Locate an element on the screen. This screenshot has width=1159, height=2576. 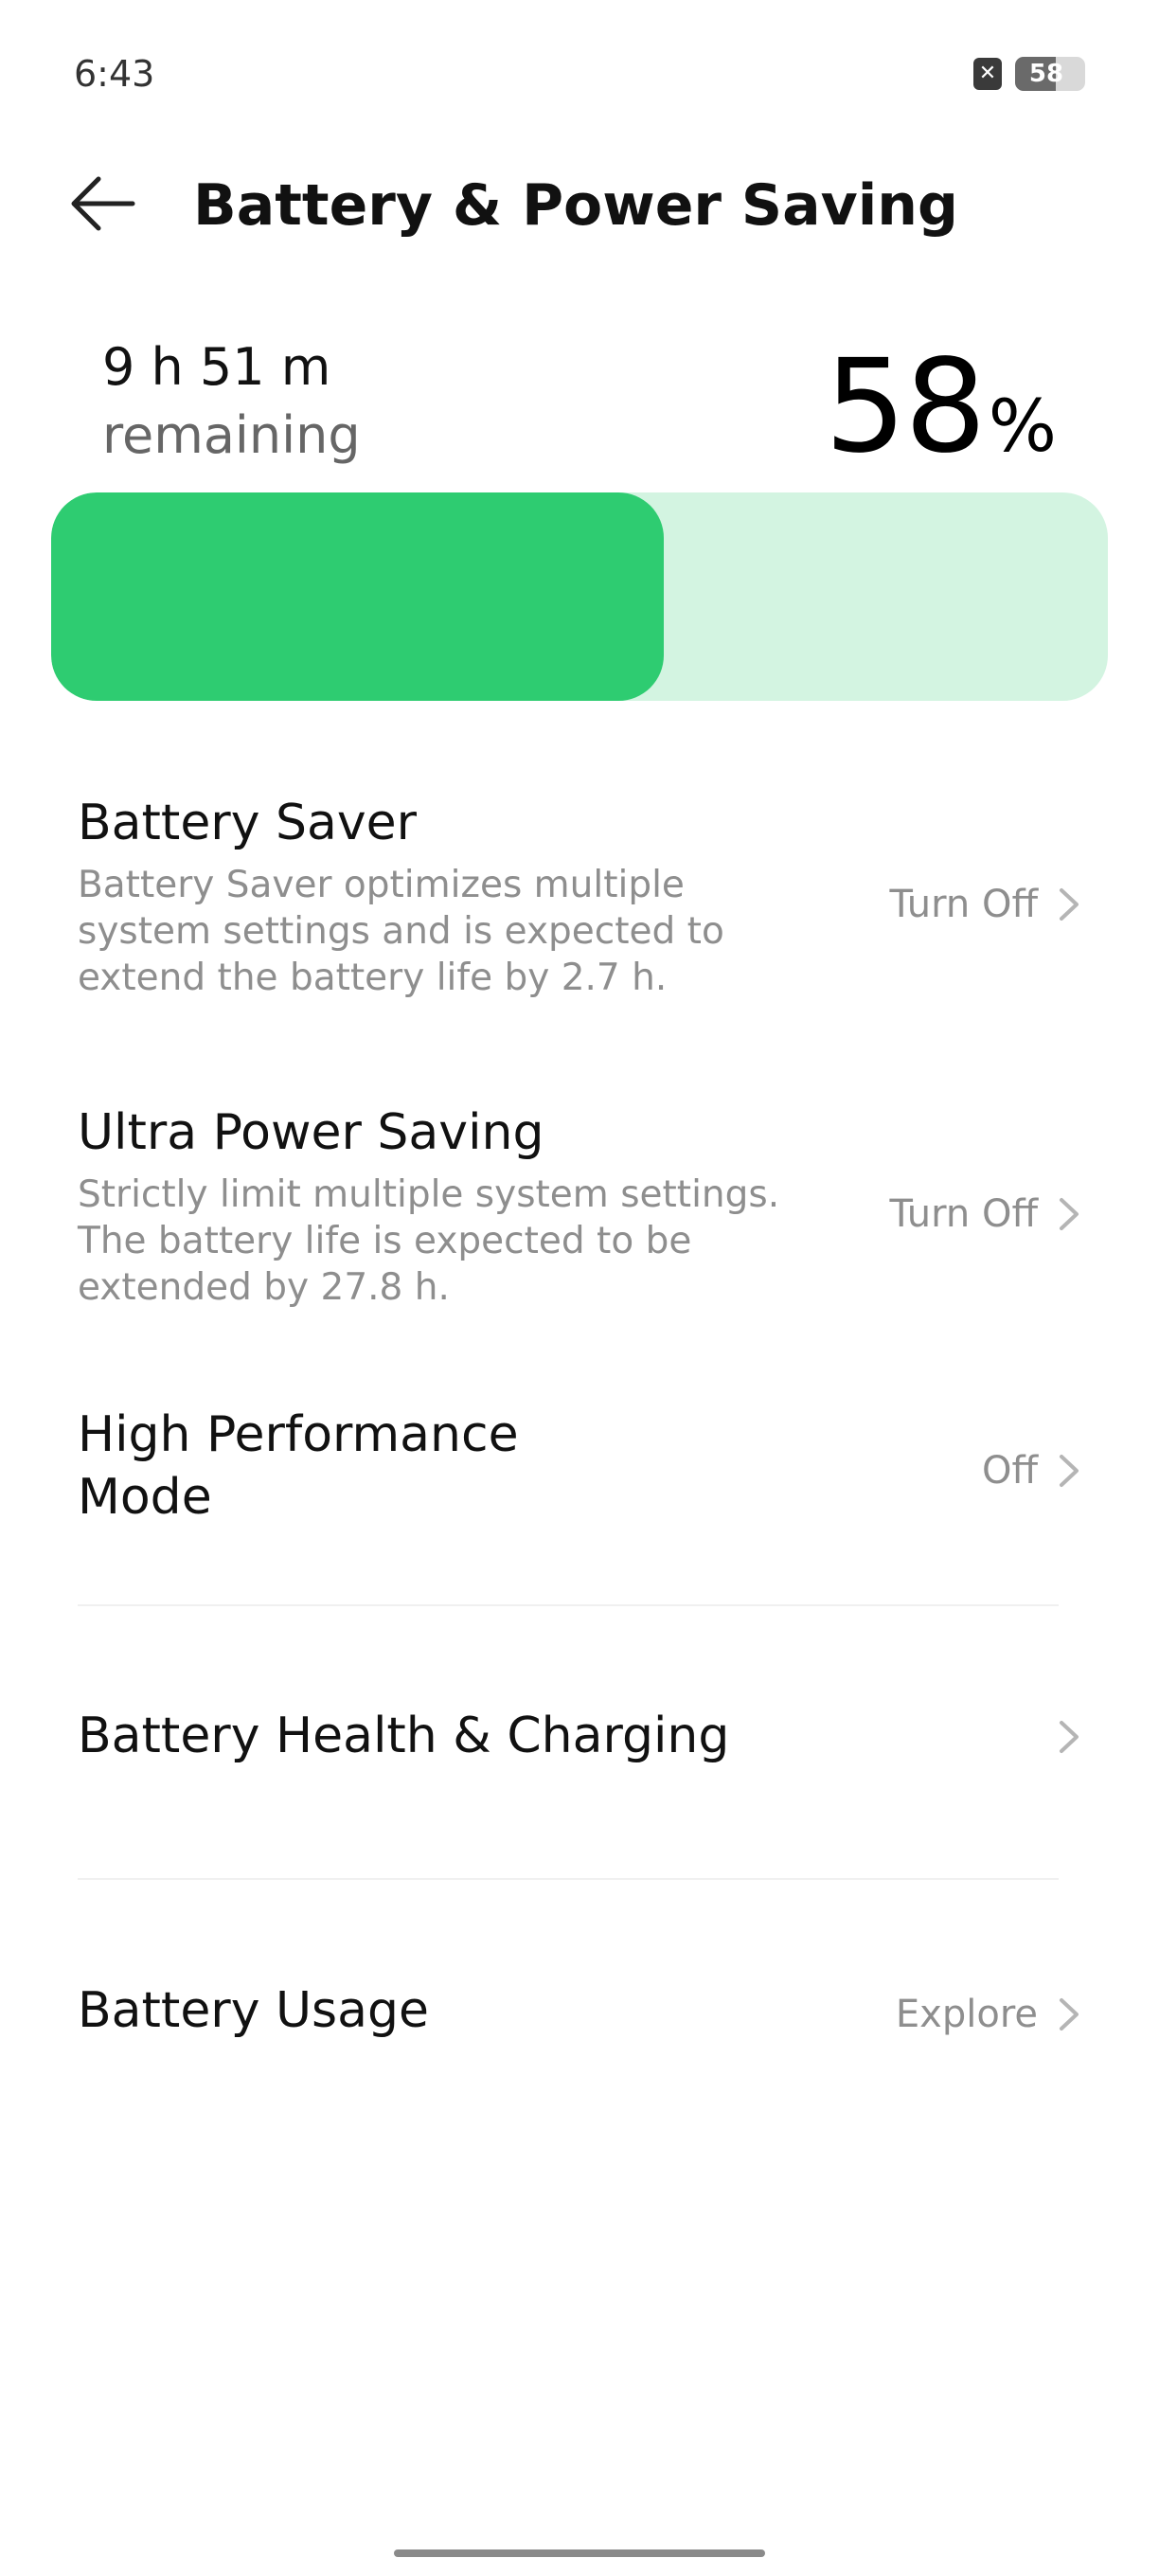
battery-health-charging-item: Battery Health & Charging is located at coordinates (579, 1742).